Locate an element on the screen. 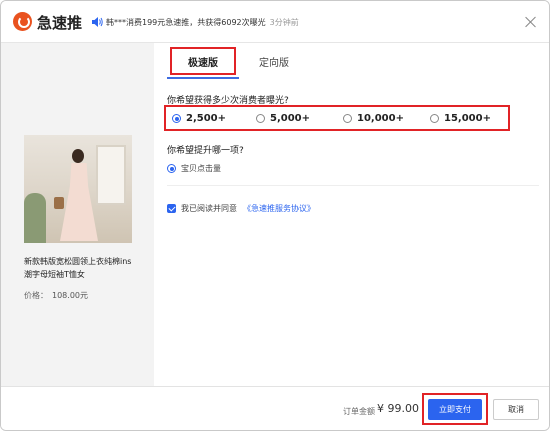 The width and height of the screenshot is (550, 431). goal-option-label: 宝贝点击量 is located at coordinates (201, 168).